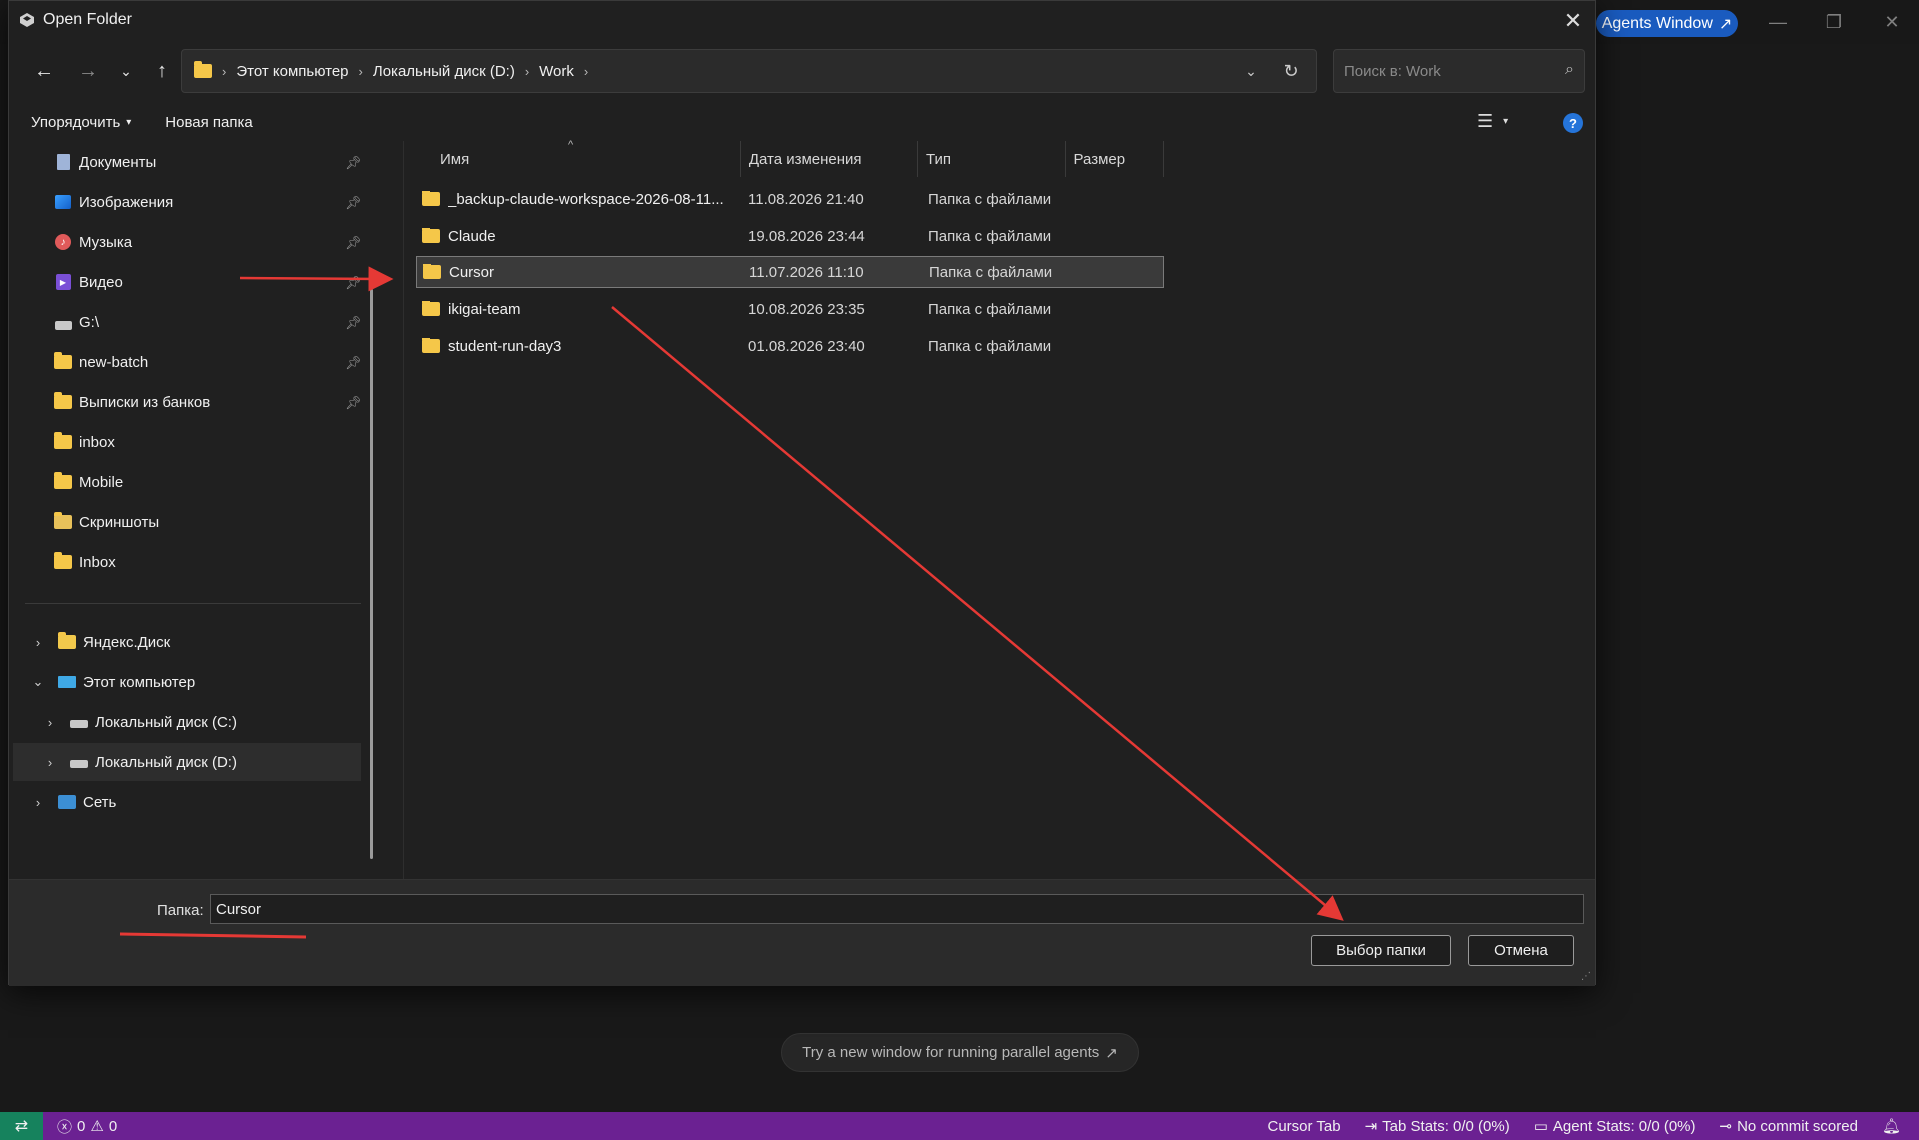  What do you see at coordinates (38, 682) in the screenshot?
I see `chevron-down-icon: ⌄` at bounding box center [38, 682].